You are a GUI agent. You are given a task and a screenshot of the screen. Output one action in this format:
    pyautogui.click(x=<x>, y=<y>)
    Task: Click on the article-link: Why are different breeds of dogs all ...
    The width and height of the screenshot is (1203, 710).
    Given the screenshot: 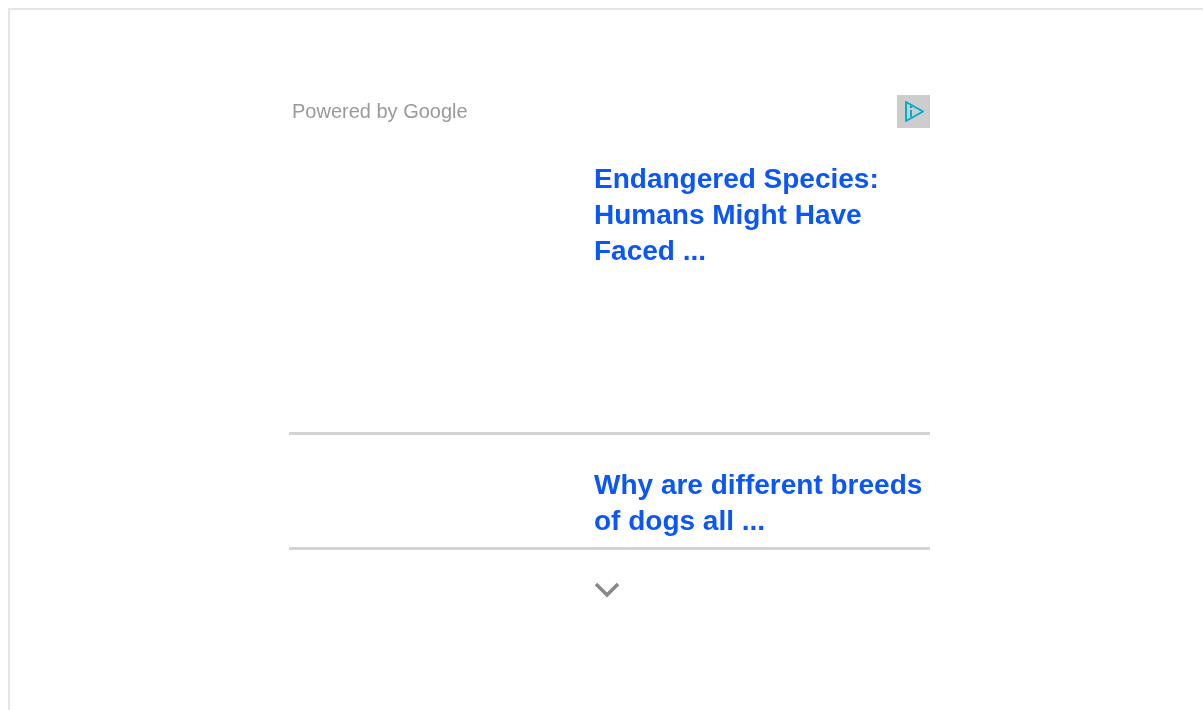 What is the action you would take?
    pyautogui.click(x=762, y=503)
    